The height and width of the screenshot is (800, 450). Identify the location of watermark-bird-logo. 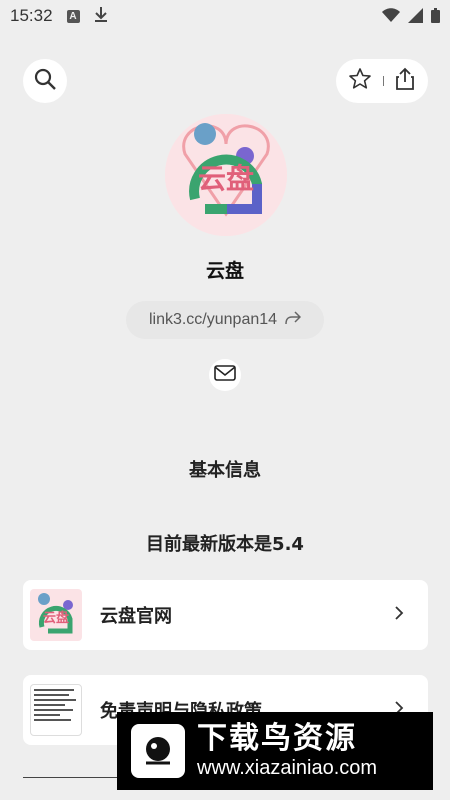
(158, 751).